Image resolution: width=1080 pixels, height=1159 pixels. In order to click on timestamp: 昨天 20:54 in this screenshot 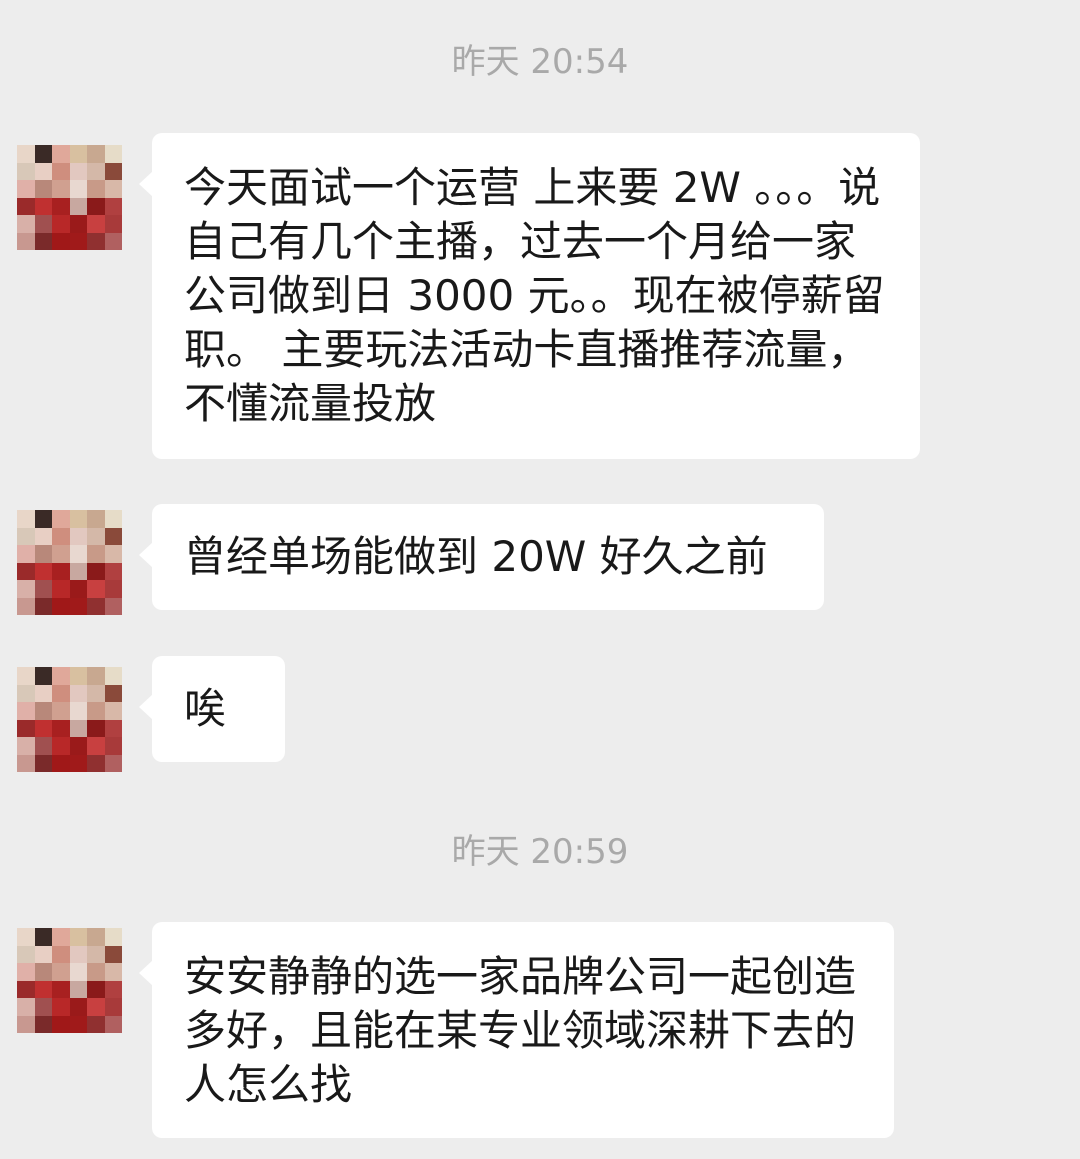, I will do `click(540, 62)`.